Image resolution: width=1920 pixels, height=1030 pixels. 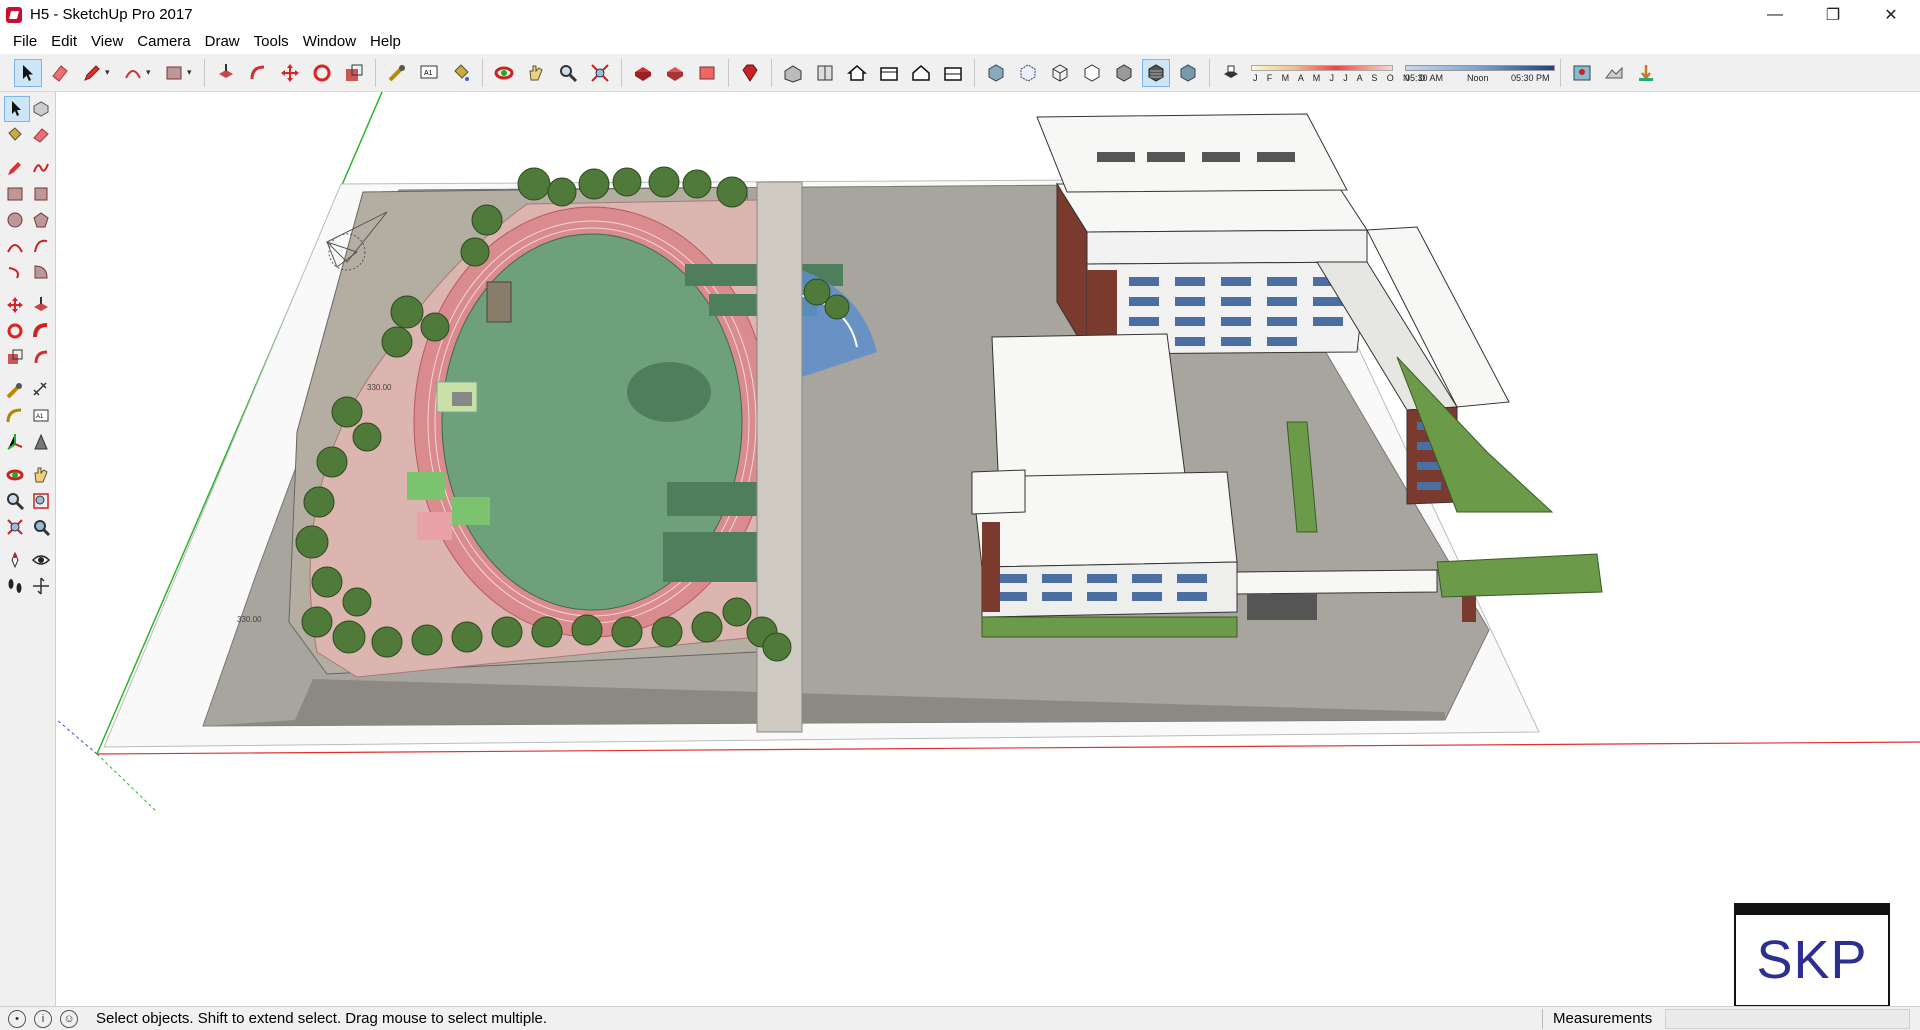 I want to click on line-tool-dropdown: ▾, so click(x=110, y=72).